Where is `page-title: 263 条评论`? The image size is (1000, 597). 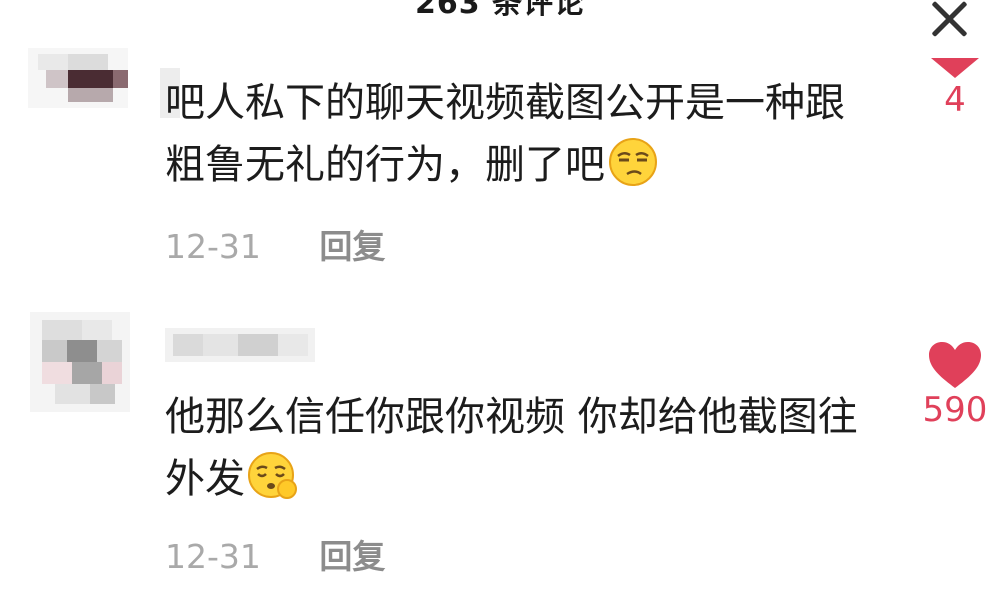
page-title: 263 条评论 is located at coordinates (500, 10).